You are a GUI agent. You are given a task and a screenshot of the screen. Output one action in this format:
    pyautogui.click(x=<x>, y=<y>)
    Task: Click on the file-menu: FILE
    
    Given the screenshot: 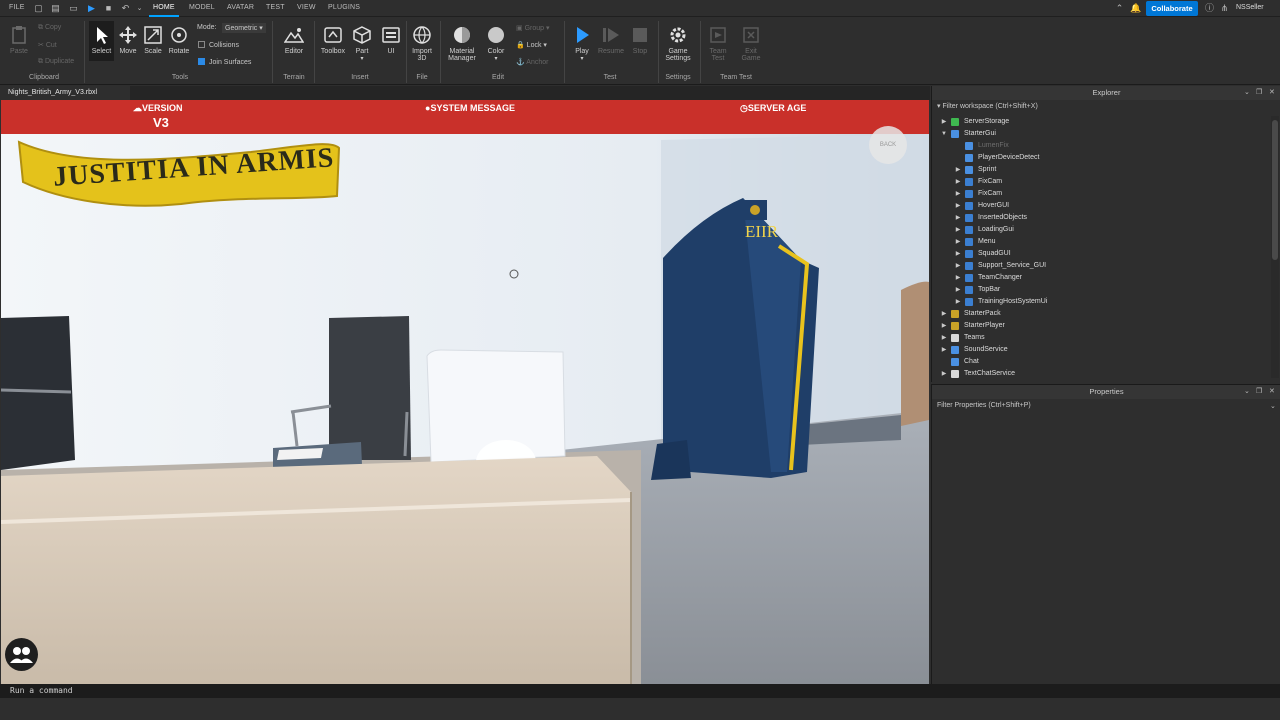 What is the action you would take?
    pyautogui.click(x=17, y=7)
    